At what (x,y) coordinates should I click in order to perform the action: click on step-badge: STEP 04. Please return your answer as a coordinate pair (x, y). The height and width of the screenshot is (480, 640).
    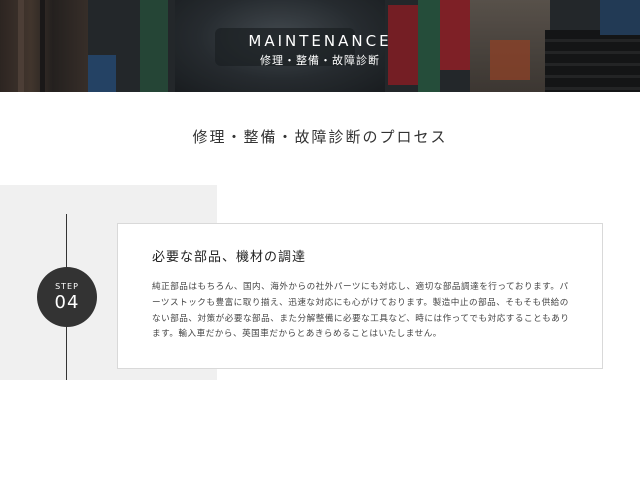
    Looking at the image, I should click on (67, 297).